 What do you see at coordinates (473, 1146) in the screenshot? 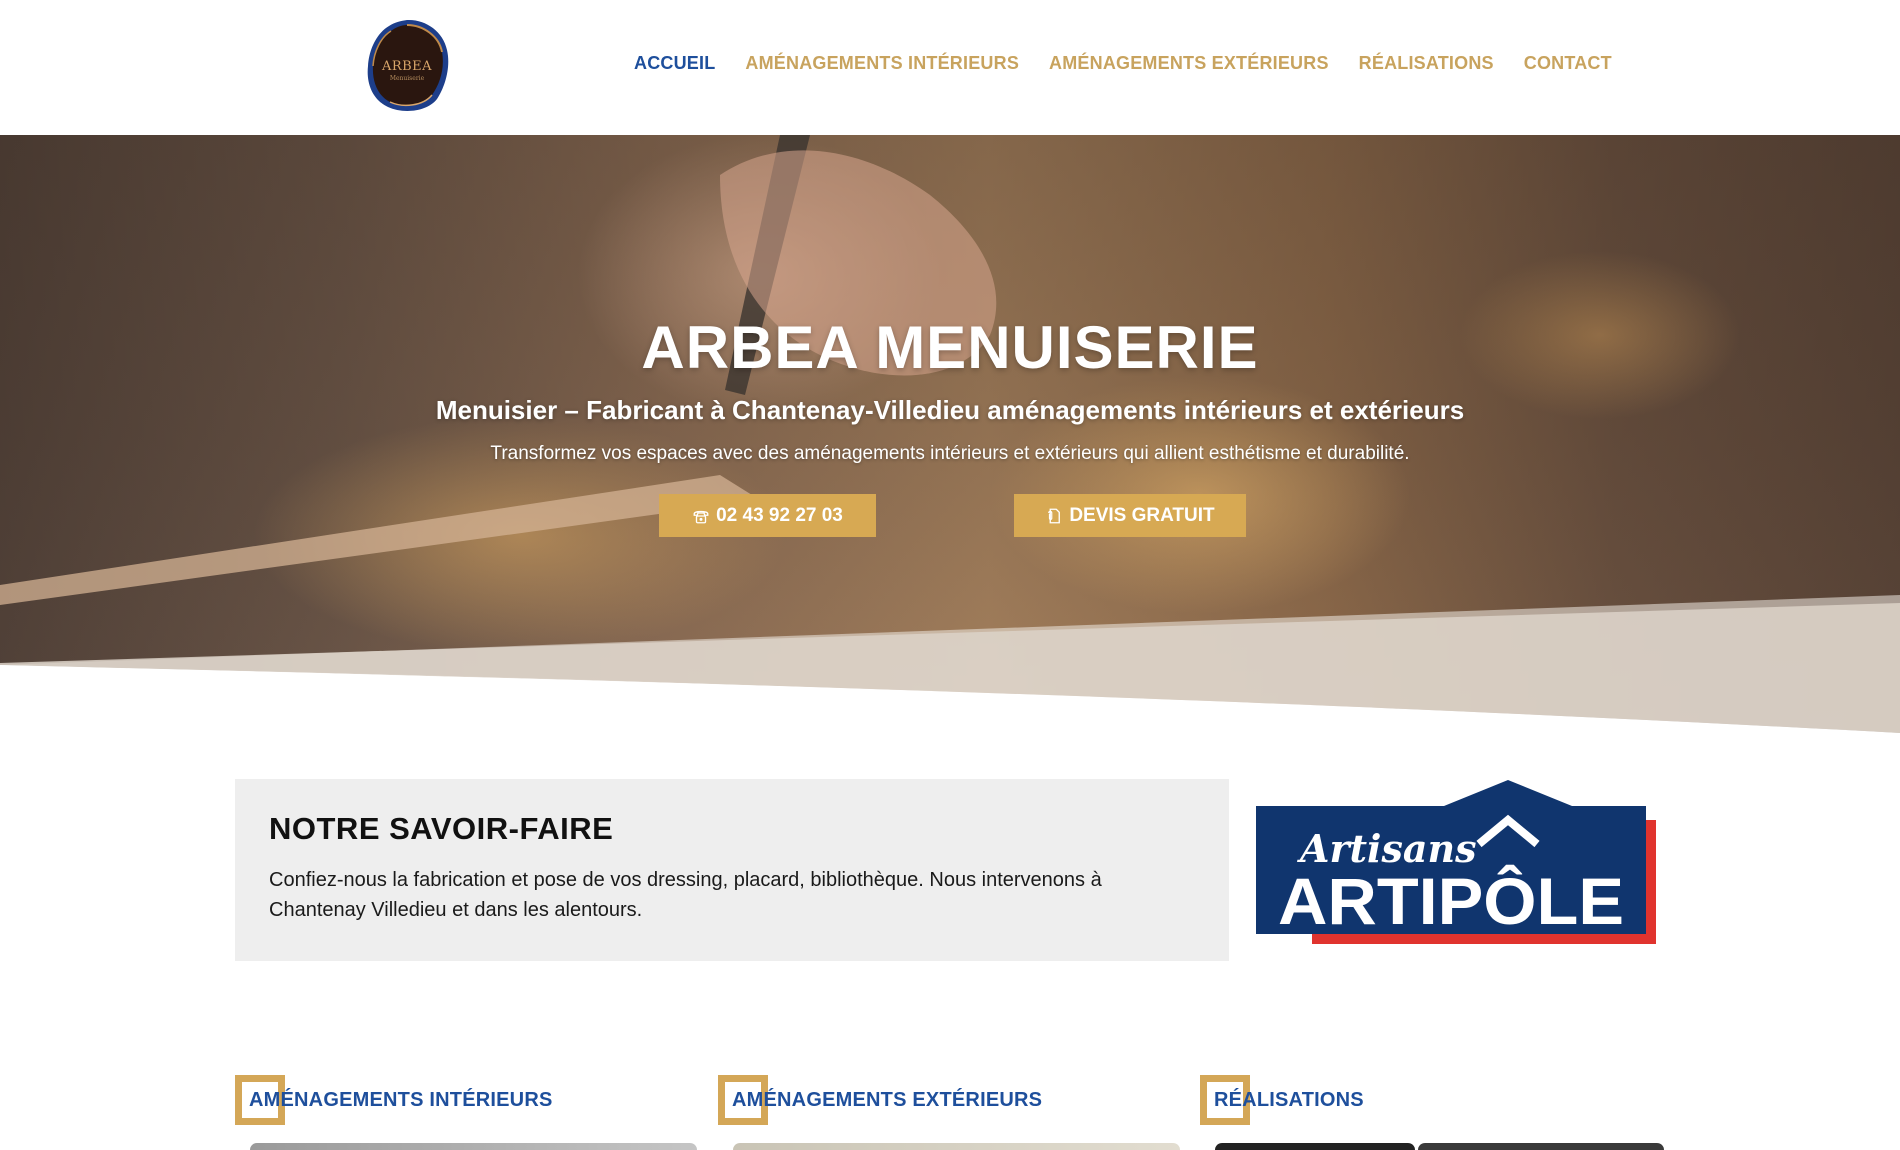
I see `category-image-interieurs` at bounding box center [473, 1146].